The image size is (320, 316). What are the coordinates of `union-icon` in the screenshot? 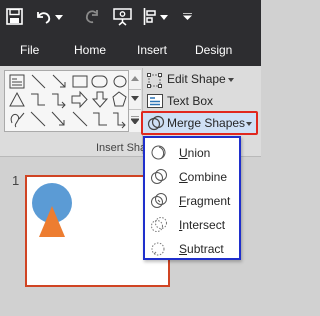 It's located at (158, 152).